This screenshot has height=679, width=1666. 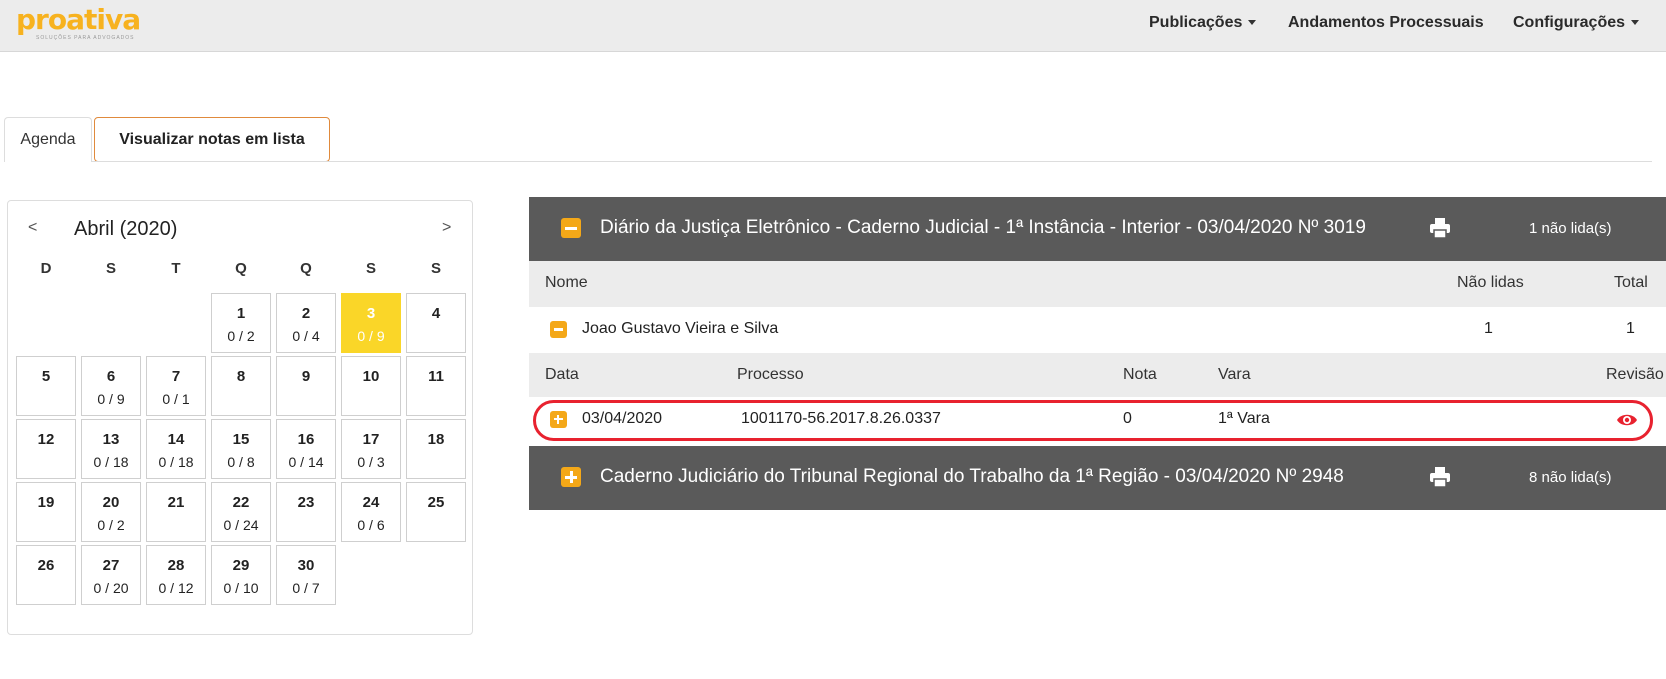 What do you see at coordinates (1097, 376) in the screenshot?
I see `notes-table-header: Data Processo Nota Vara Revisão` at bounding box center [1097, 376].